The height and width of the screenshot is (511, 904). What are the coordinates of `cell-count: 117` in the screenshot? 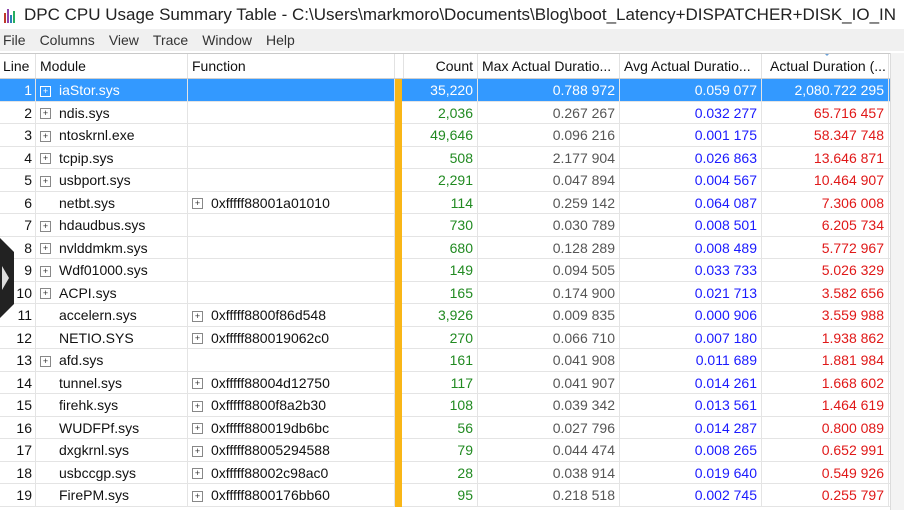 It's located at (441, 382).